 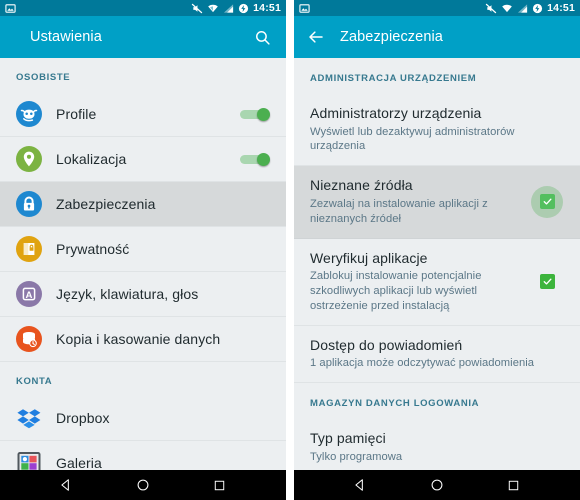 I want to click on sidebar-item-label: Galeria, so click(x=79, y=462).